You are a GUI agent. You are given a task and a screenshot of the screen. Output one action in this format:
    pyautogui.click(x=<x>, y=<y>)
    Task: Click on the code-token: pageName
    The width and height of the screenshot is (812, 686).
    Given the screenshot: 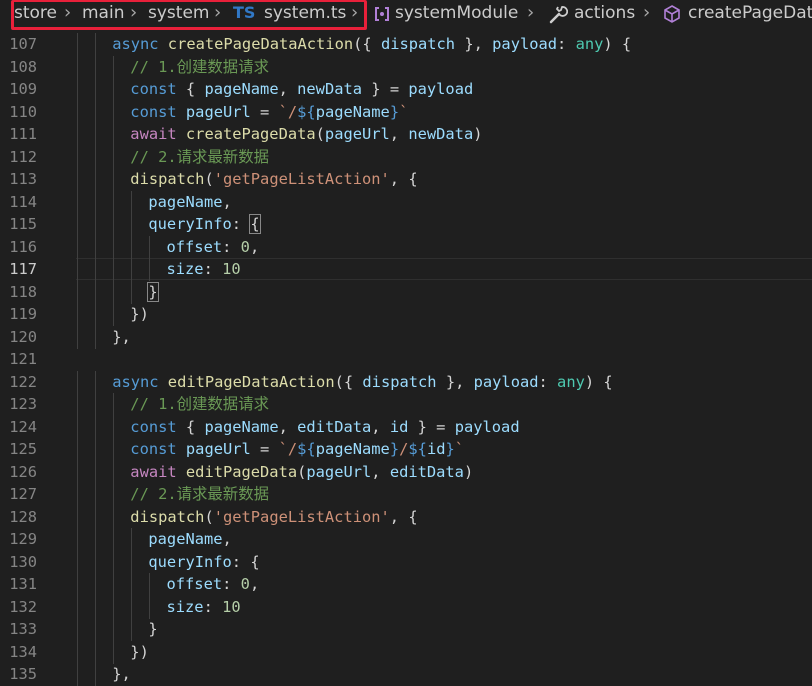 What is the action you would take?
    pyautogui.click(x=352, y=449)
    